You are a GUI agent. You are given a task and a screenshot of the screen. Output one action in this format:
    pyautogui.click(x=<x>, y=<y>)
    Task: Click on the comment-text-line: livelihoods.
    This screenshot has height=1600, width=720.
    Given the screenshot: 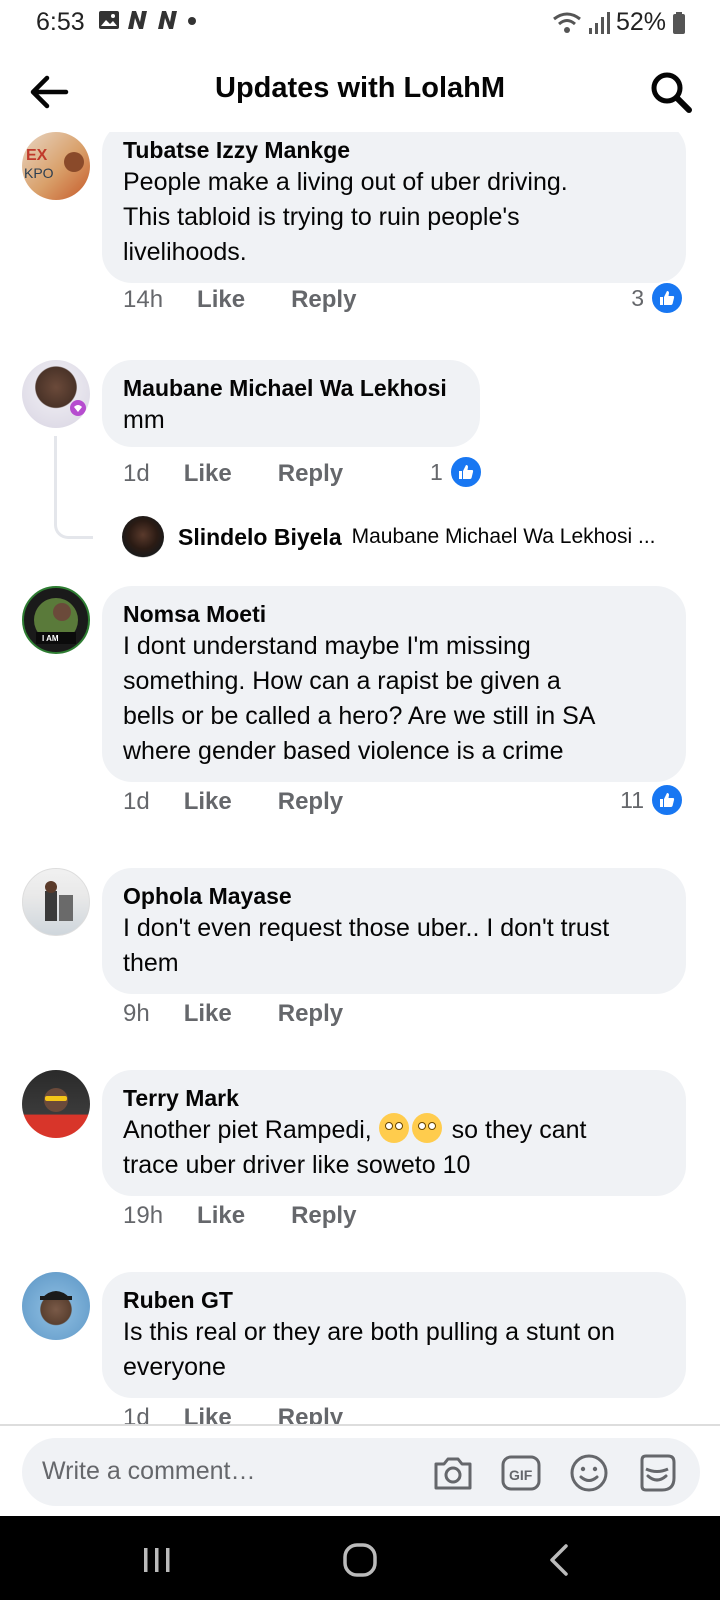 What is the action you would take?
    pyautogui.click(x=185, y=252)
    